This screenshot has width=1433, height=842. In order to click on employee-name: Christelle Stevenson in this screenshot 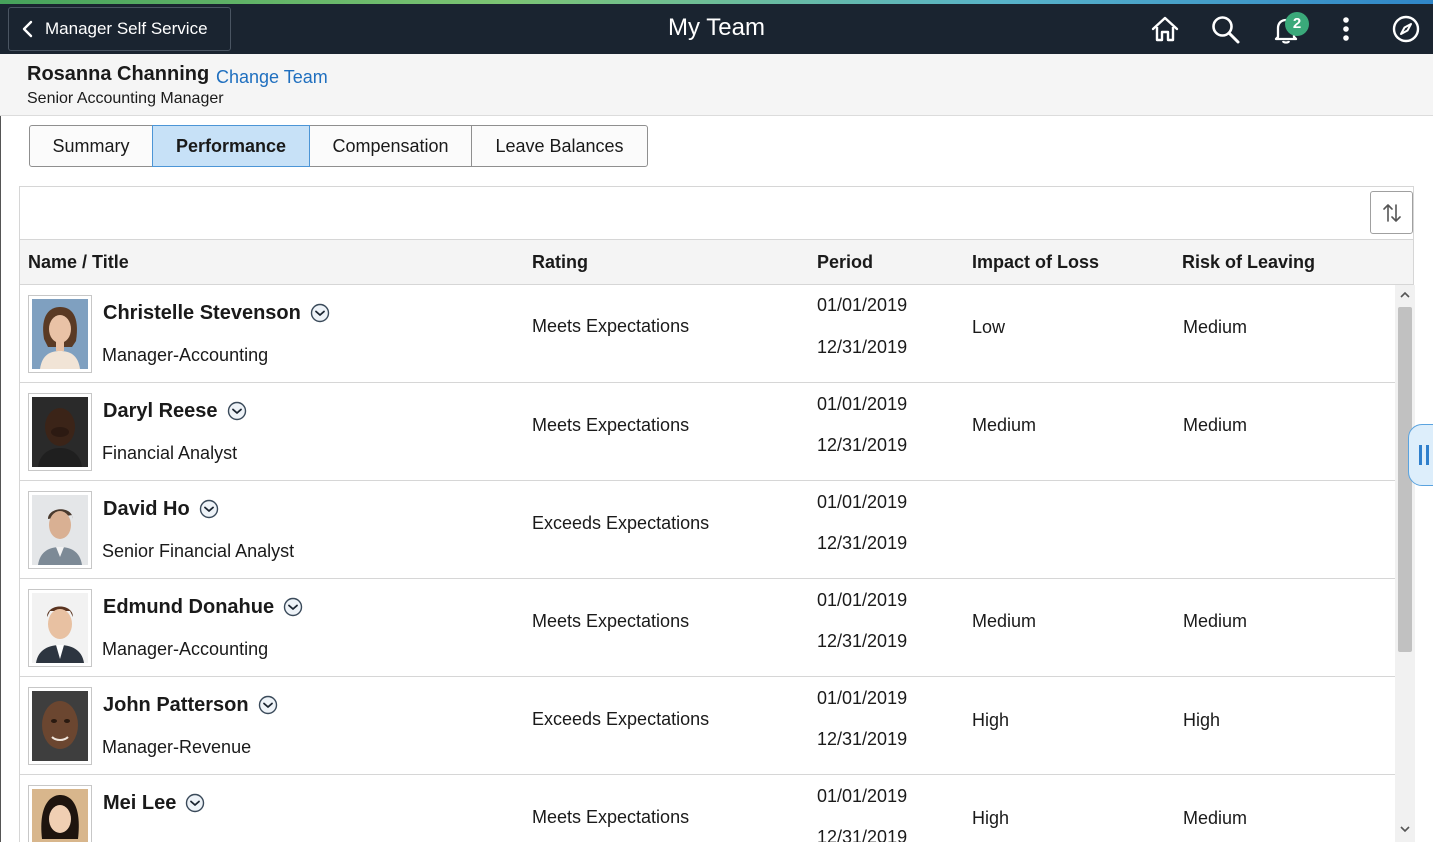, I will do `click(216, 313)`.